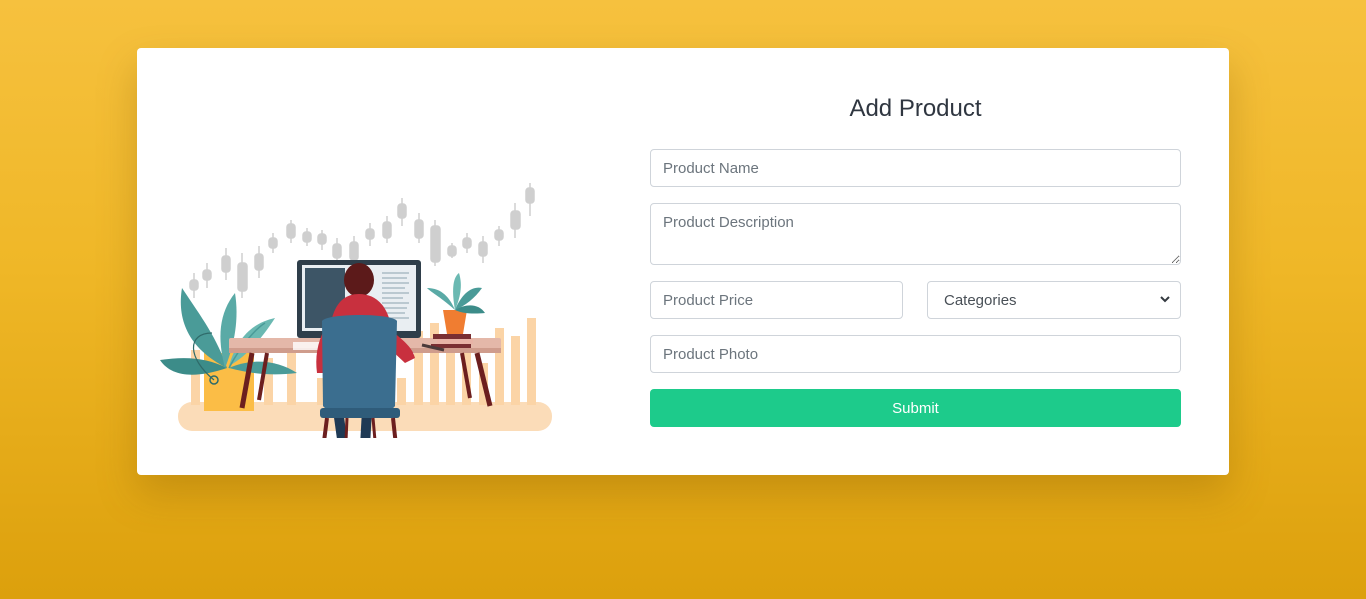 Image resolution: width=1366 pixels, height=599 pixels. I want to click on chevron-down-icon, so click(1165, 299).